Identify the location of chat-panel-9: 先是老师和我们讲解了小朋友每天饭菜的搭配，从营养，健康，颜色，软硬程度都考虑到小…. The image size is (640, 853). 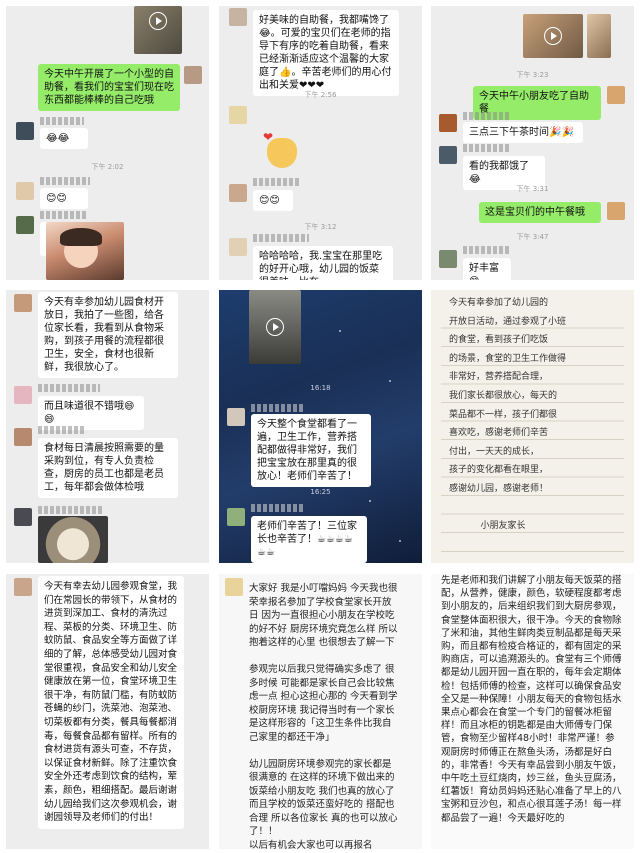
(532, 711).